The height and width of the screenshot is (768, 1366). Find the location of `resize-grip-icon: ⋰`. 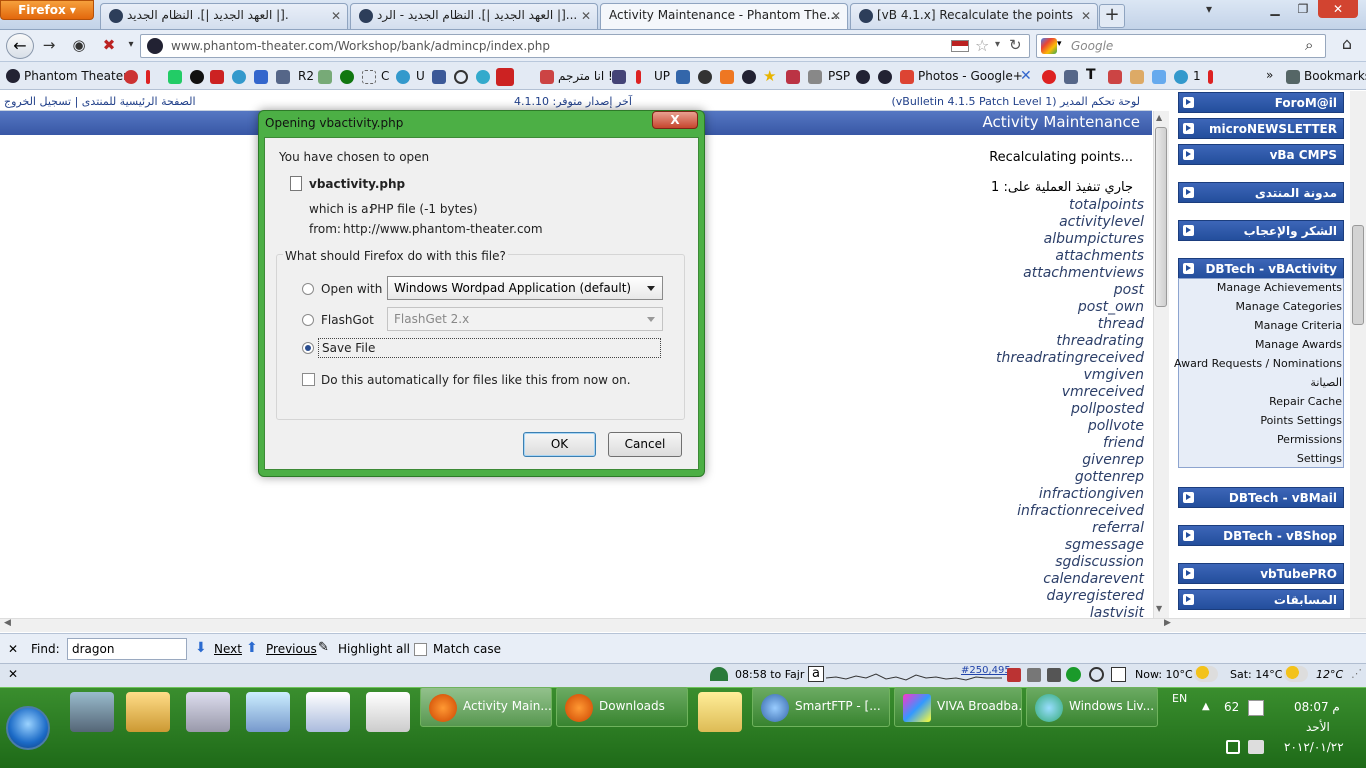

resize-grip-icon: ⋰ is located at coordinates (1356, 673).